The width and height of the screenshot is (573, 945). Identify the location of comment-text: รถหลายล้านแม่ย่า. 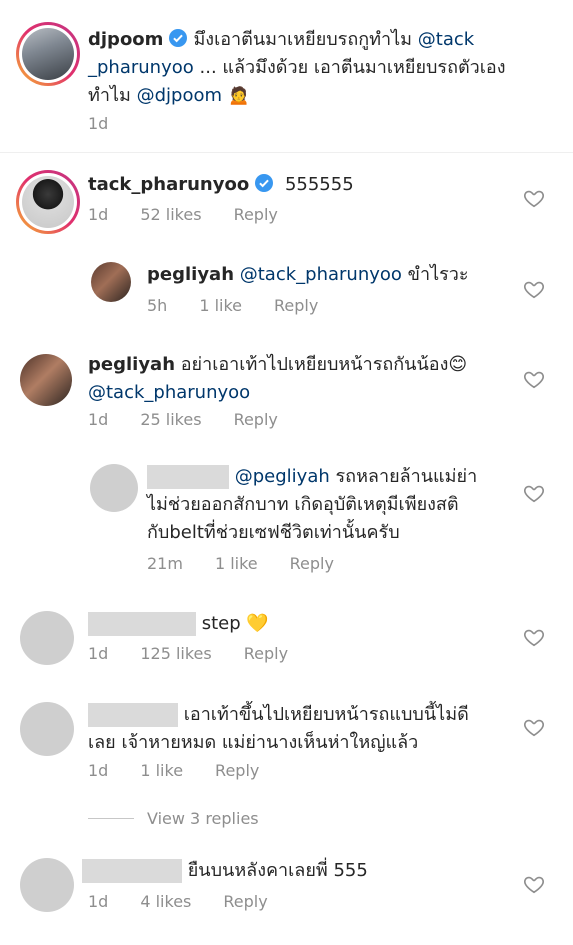
(406, 476).